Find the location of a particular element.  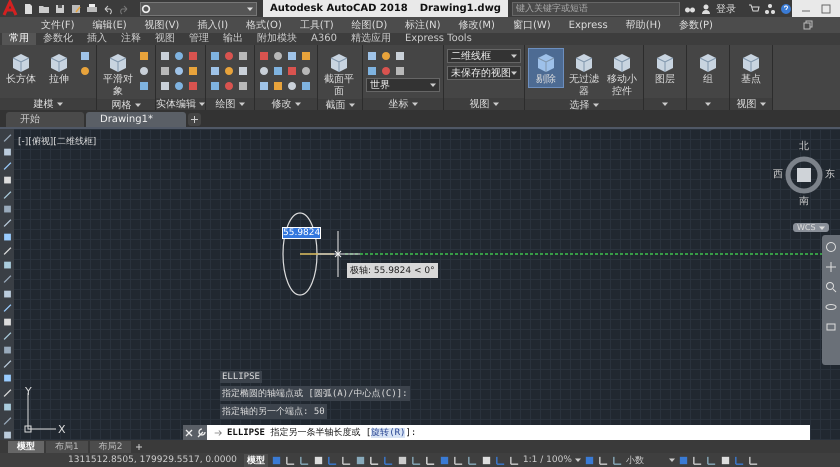

redo-icon is located at coordinates (124, 8).